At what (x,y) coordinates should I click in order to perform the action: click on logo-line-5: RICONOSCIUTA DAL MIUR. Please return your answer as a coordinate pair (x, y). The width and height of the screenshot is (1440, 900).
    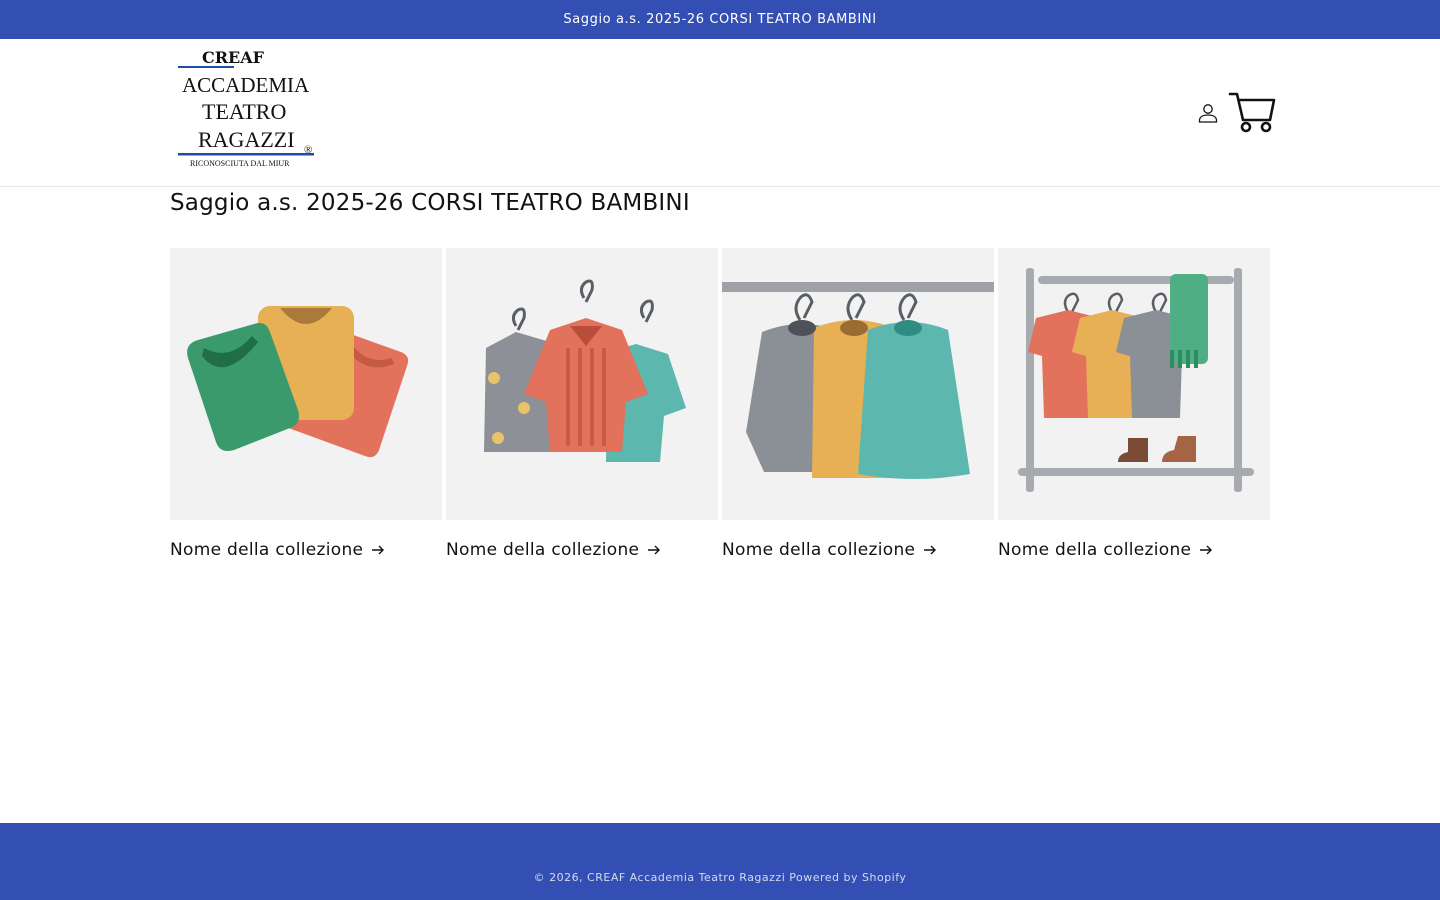
    Looking at the image, I should click on (240, 163).